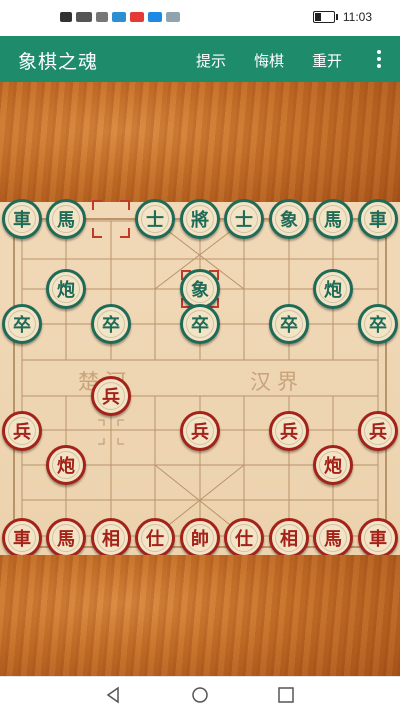 This screenshot has height=712, width=400. Describe the element at coordinates (277, 382) in the screenshot. I see `river-text-right: 汉界` at that location.